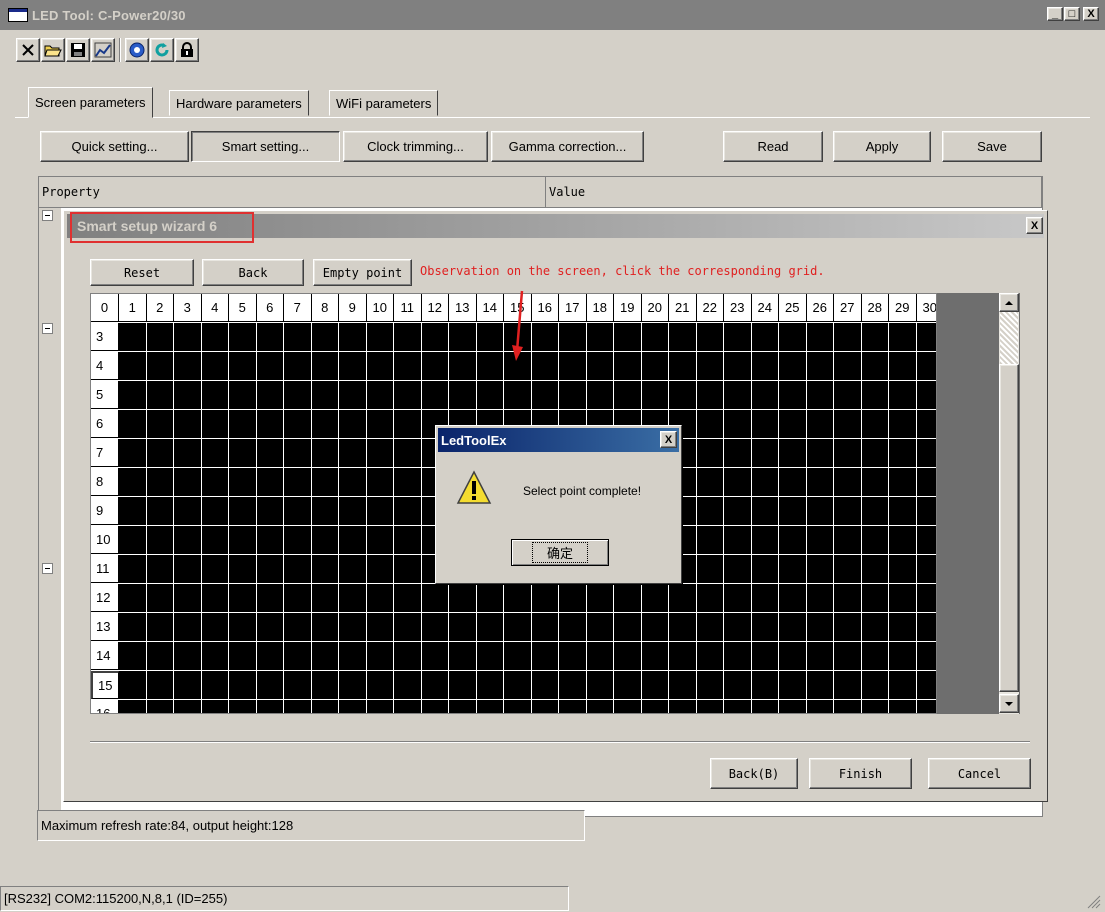  I want to click on back-b-button: Back(B), so click(754, 773).